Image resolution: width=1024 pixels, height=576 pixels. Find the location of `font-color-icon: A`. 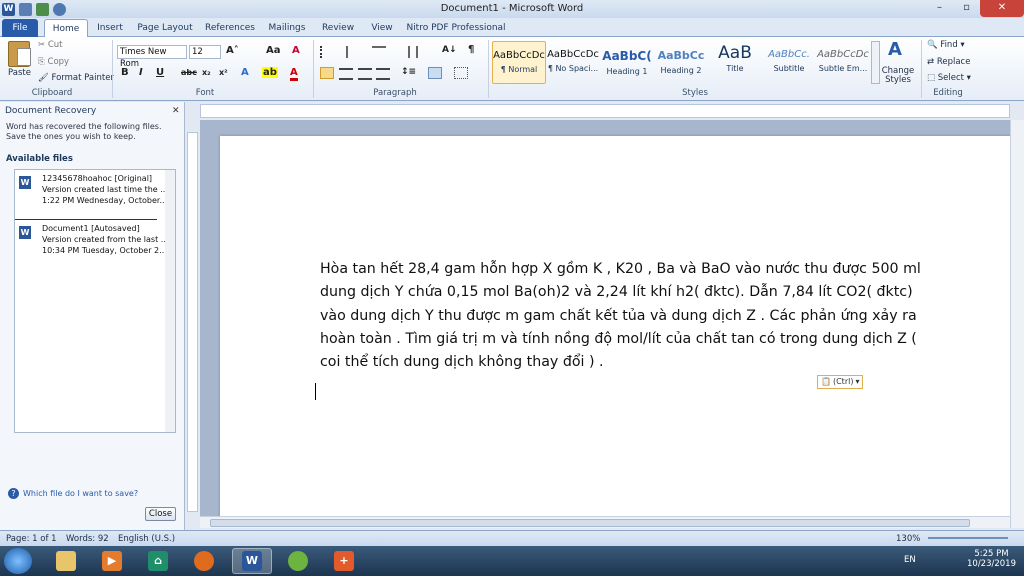

font-color-icon: A is located at coordinates (294, 74).